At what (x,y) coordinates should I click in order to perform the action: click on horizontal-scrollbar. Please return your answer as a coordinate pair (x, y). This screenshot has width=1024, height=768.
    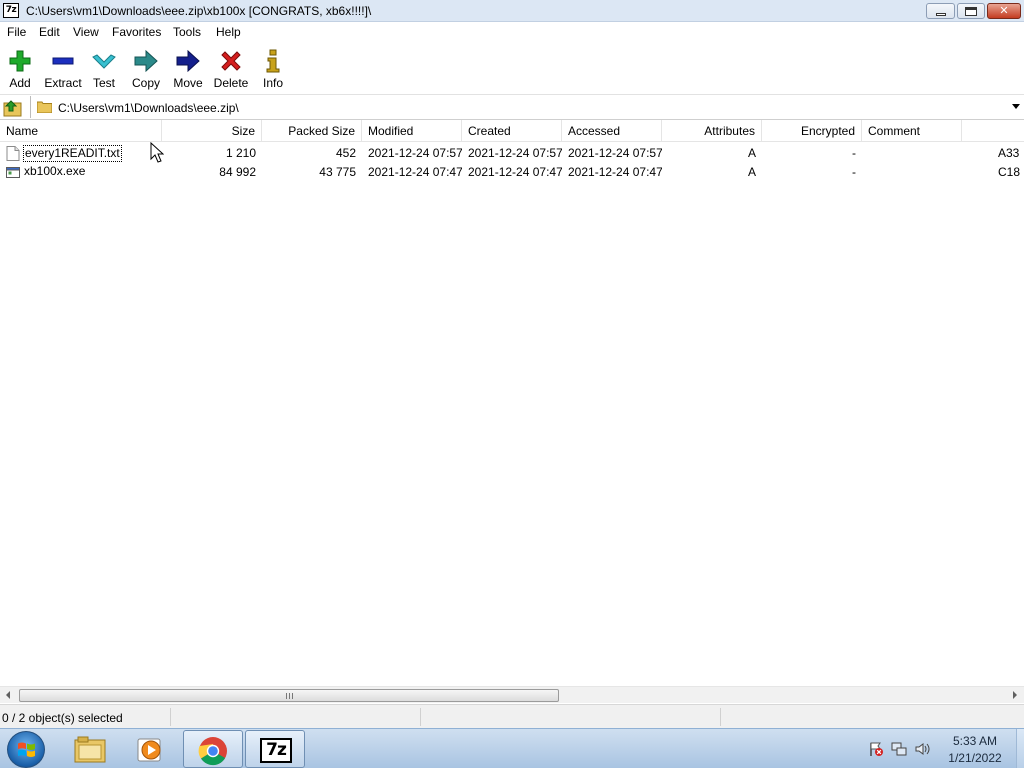
    Looking at the image, I should click on (512, 694).